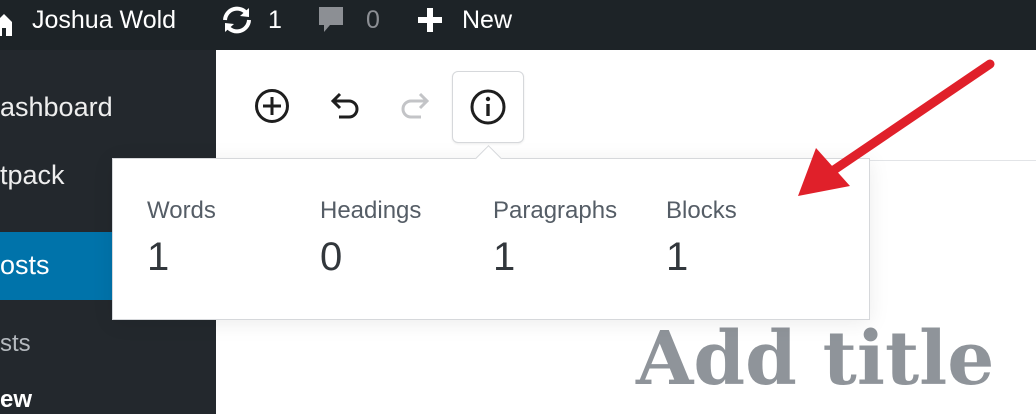 Image resolution: width=1036 pixels, height=414 pixels. Describe the element at coordinates (555, 238) in the screenshot. I see `stat-paragraphs: Paragraphs 1` at that location.